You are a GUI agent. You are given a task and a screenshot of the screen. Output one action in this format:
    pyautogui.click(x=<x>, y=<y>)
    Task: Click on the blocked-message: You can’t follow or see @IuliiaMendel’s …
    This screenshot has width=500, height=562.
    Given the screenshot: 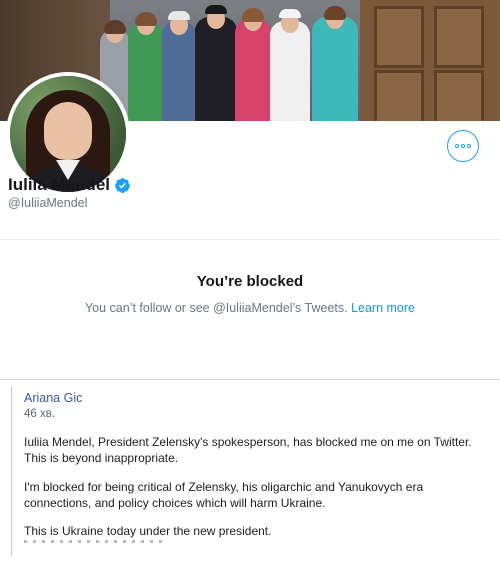 What is the action you would take?
    pyautogui.click(x=250, y=308)
    